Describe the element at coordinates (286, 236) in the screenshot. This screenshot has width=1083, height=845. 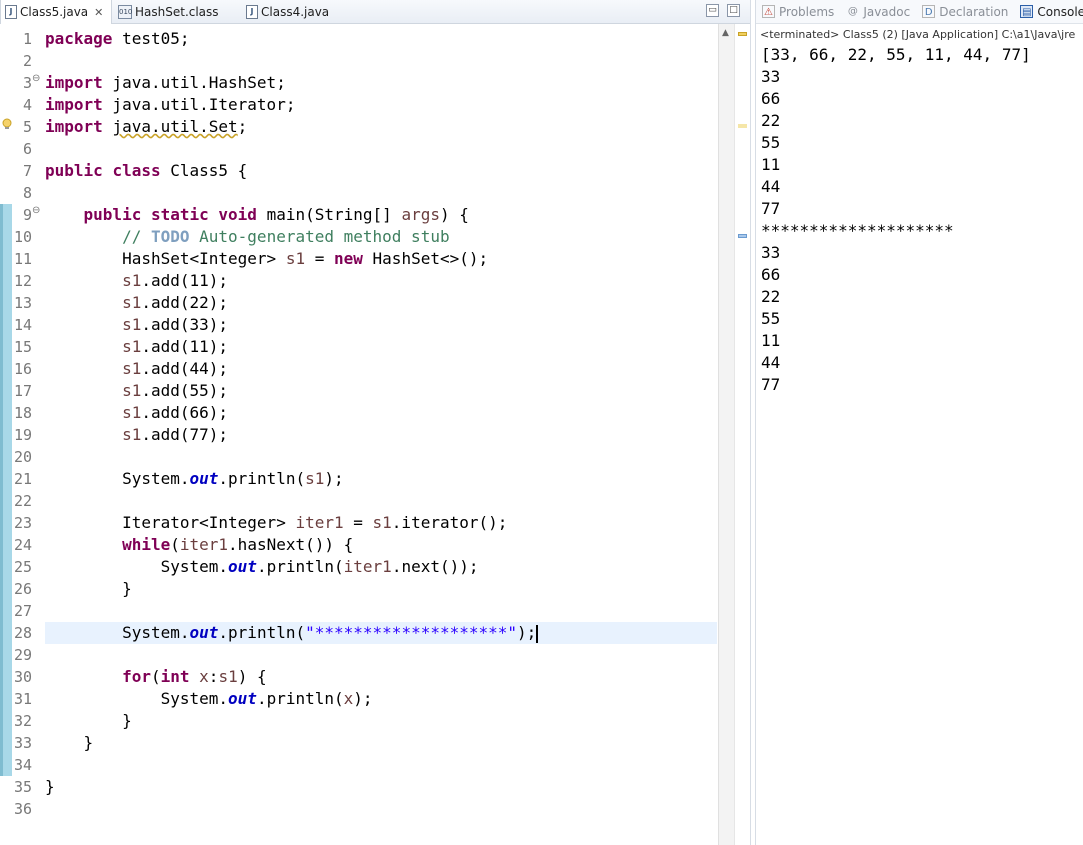
I see `code-line: // TODO Auto-generated method stub` at that location.